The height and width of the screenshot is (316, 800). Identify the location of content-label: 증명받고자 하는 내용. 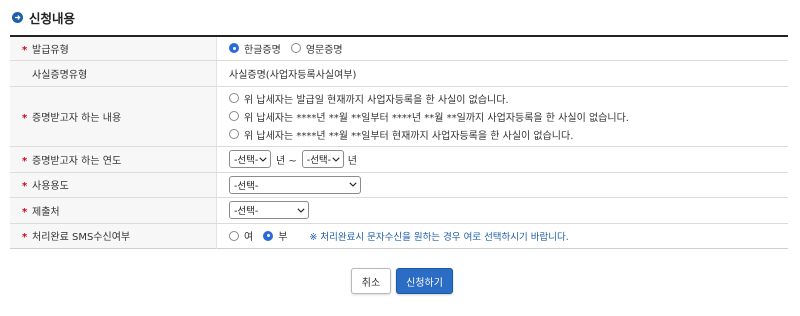
(77, 118).